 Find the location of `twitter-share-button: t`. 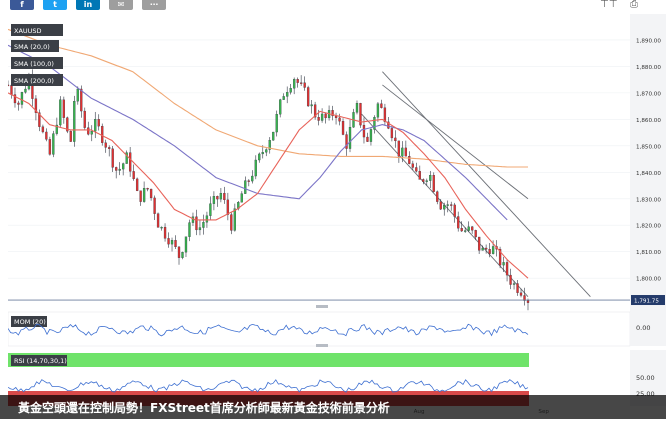

twitter-share-button: t is located at coordinates (55, 5).